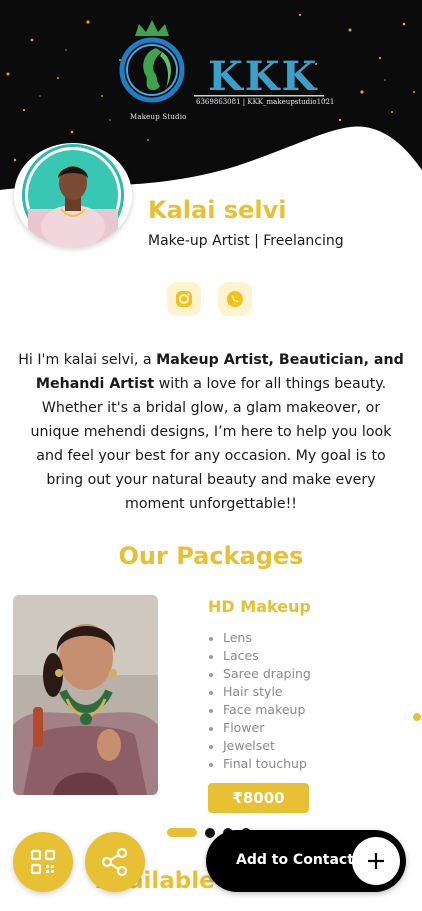 The image size is (422, 911). I want to click on profile-avatar, so click(73, 195).